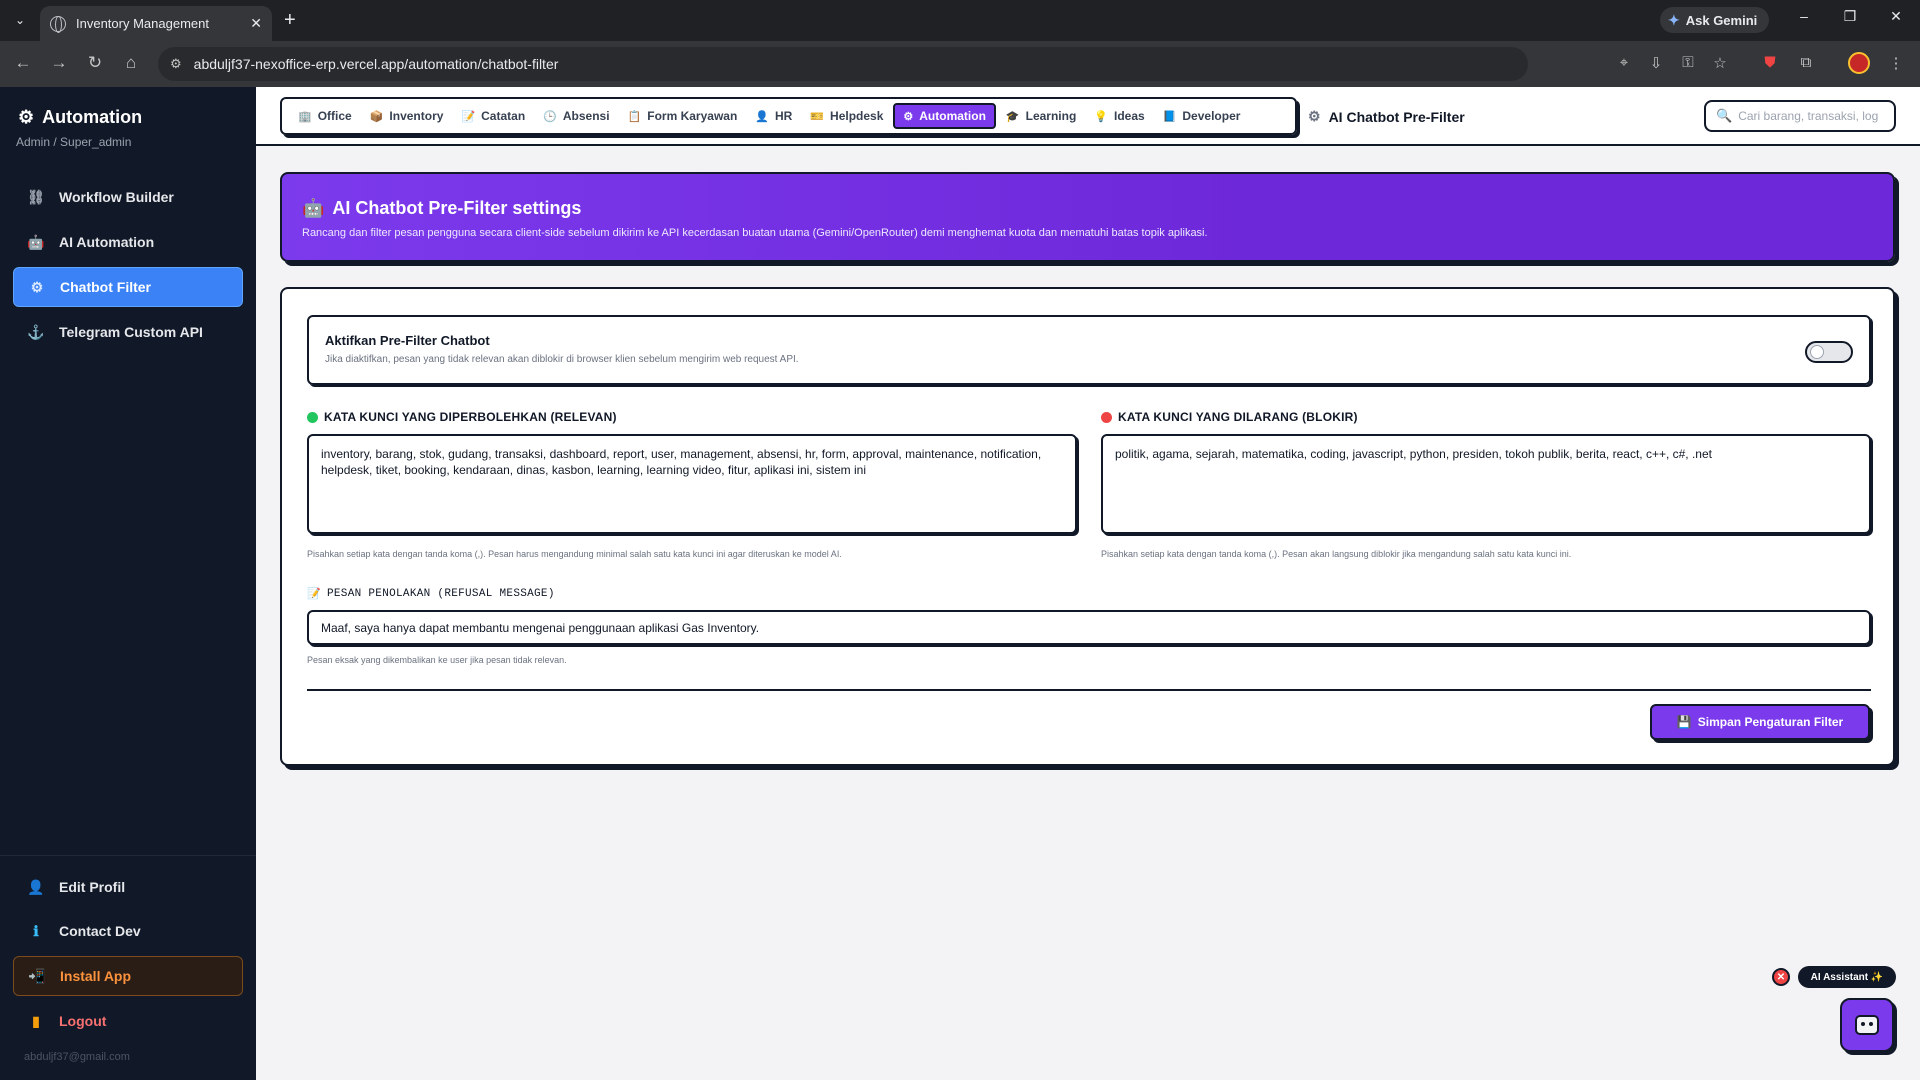  I want to click on sidebar-item-chatbot-filter: ⚙ Chatbot Filter, so click(128, 287).